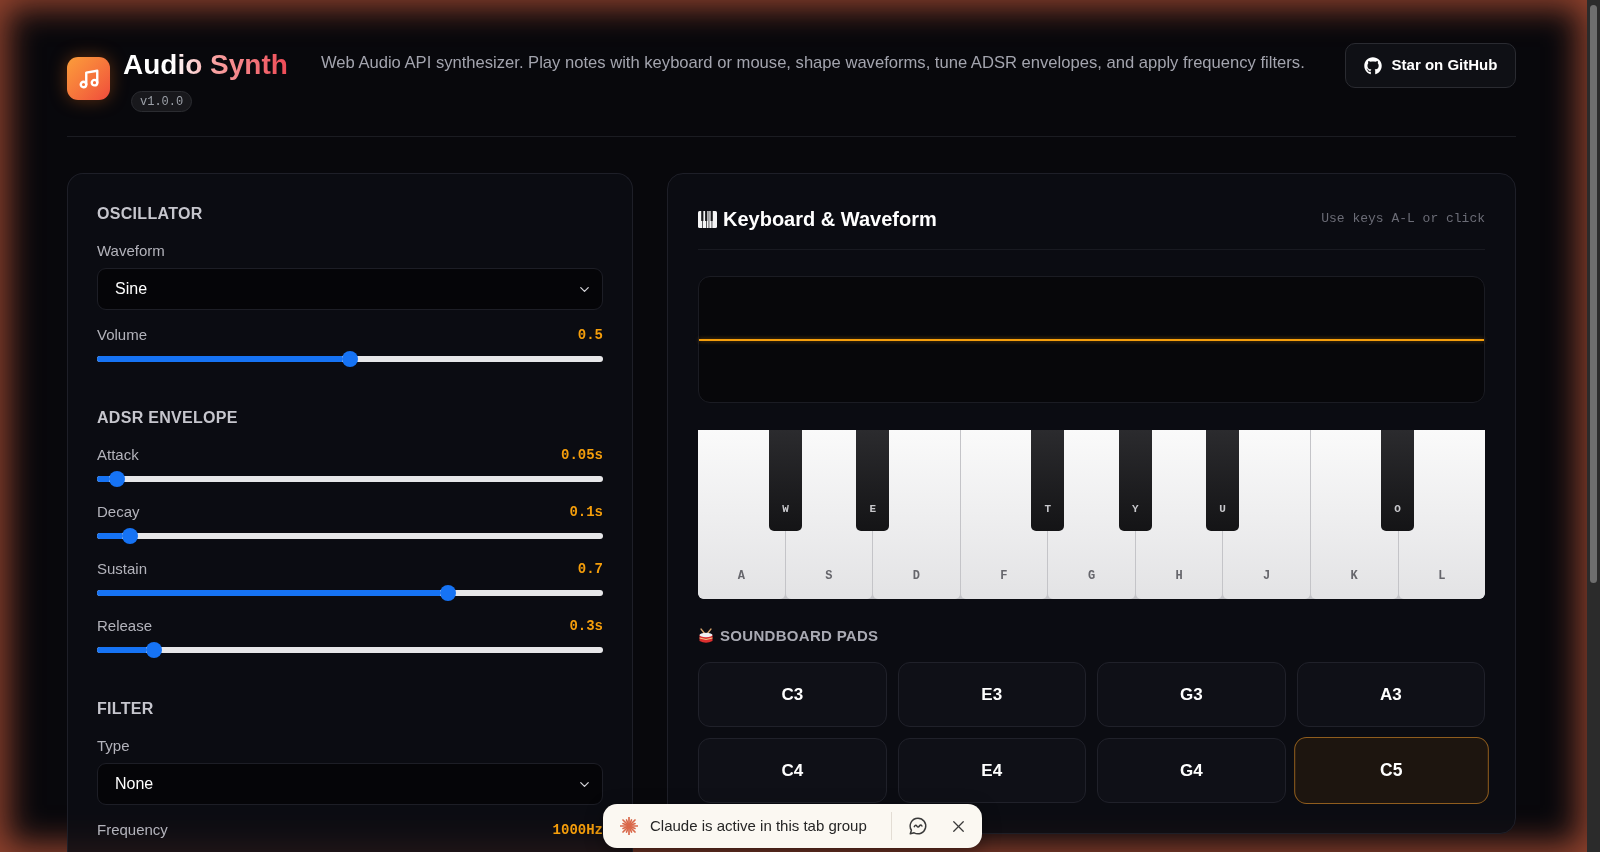 This screenshot has height=852, width=1600. I want to click on github-icon, so click(1372, 65).